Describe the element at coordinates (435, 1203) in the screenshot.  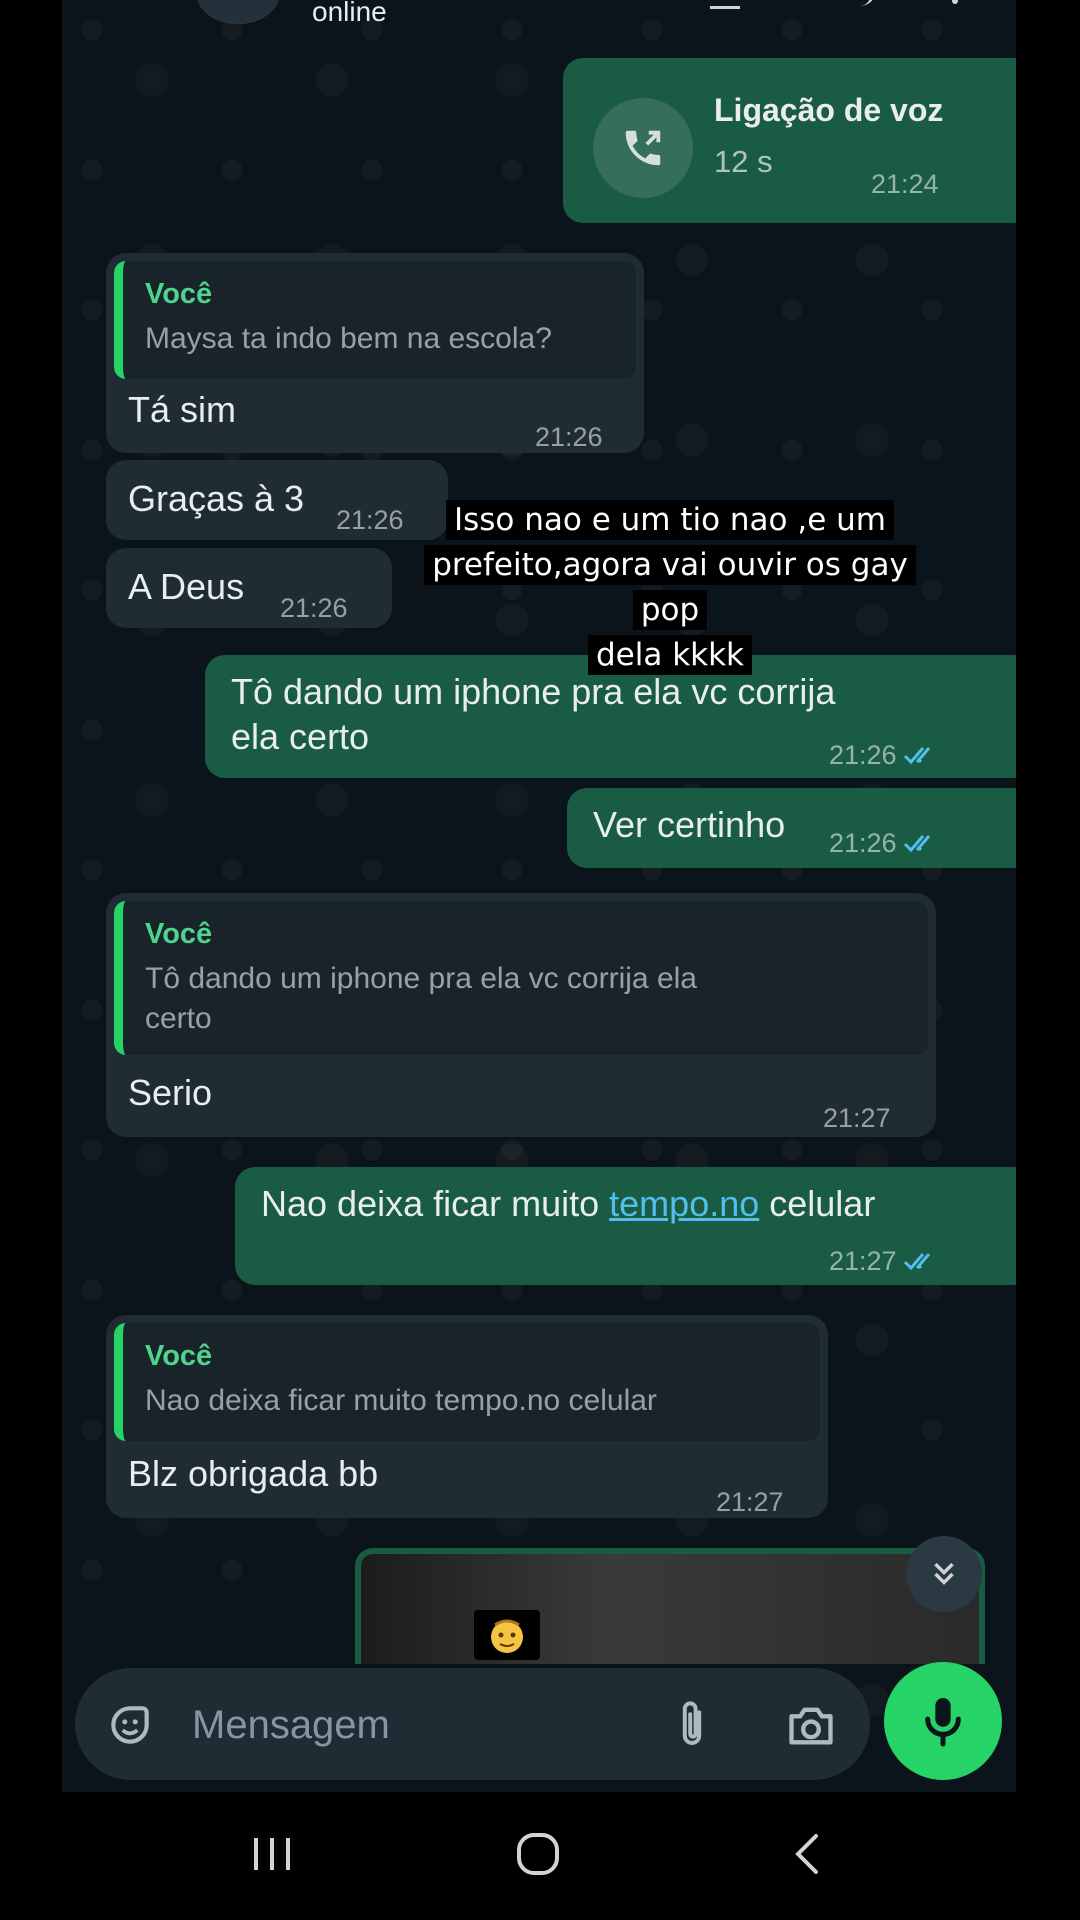
I see `message-text-part: Nao deixa ficar muito` at that location.